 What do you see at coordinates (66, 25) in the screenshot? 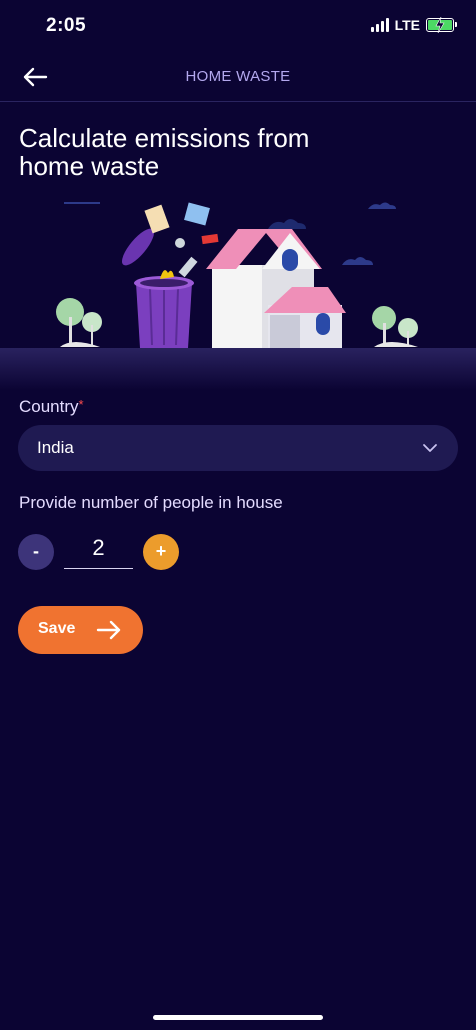
I see `status-time: 2:05` at bounding box center [66, 25].